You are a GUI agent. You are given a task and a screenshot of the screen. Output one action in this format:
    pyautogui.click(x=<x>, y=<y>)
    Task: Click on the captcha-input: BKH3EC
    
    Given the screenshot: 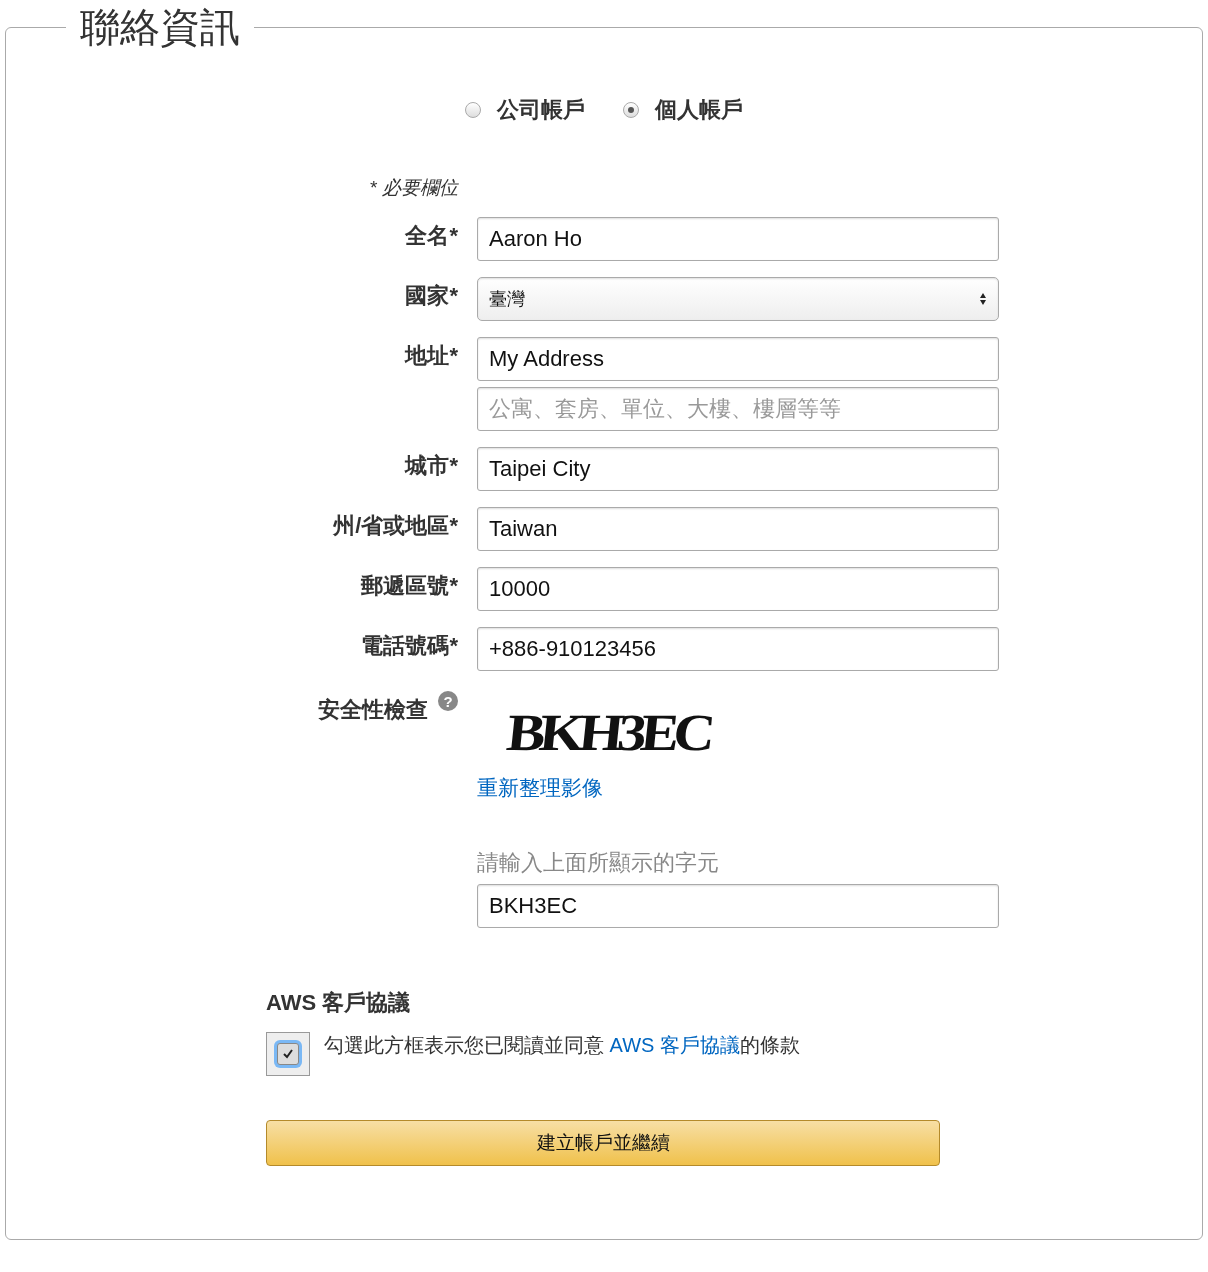 What is the action you would take?
    pyautogui.click(x=738, y=906)
    